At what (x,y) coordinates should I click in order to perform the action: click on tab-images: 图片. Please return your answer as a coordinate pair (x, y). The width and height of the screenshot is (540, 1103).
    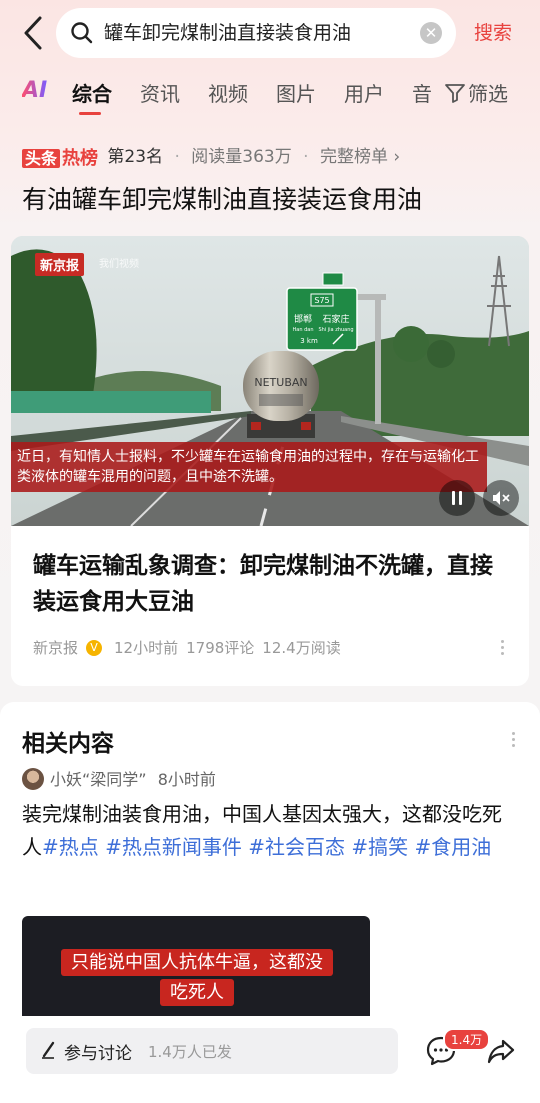
    Looking at the image, I should click on (296, 92).